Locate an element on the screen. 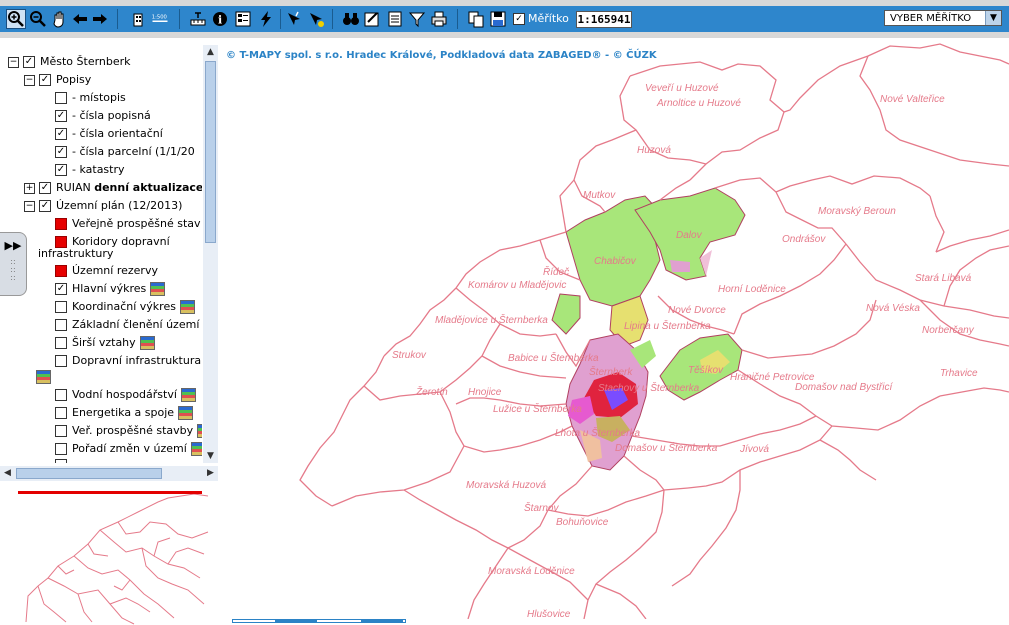 The image size is (1009, 625). scale-select: VYBER MĚŘÍTKO ▼ is located at coordinates (943, 18).